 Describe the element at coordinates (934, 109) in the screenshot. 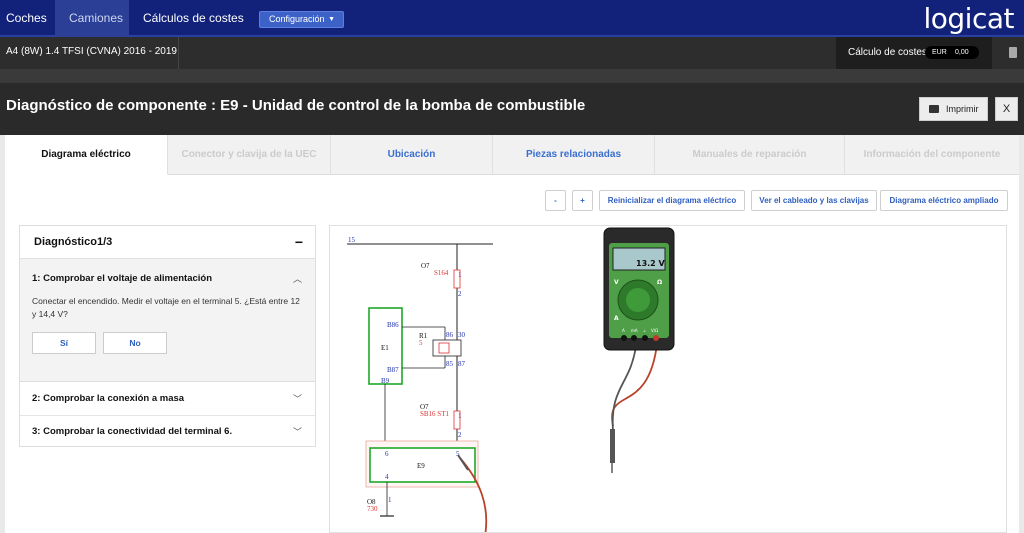

I see `printer-icon` at that location.